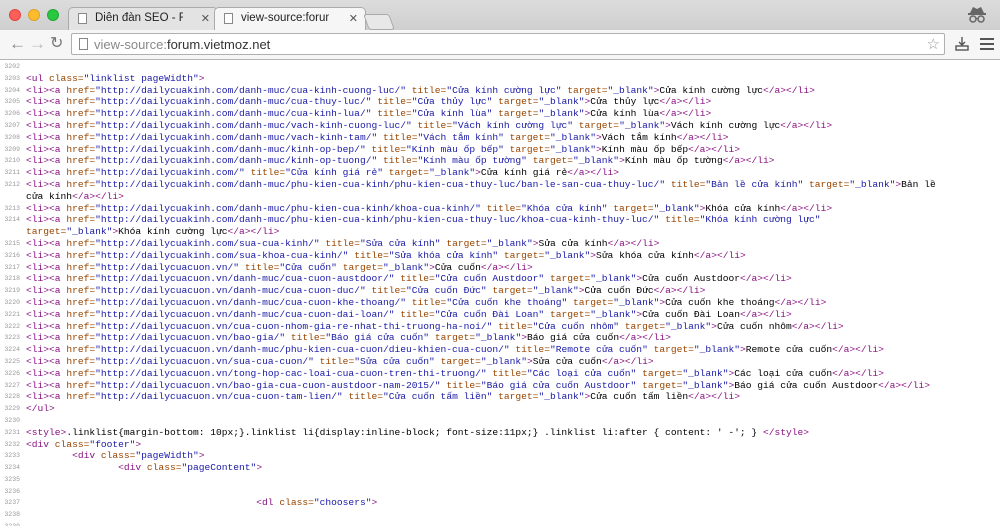  I want to click on line-number: 3216, so click(12, 255).